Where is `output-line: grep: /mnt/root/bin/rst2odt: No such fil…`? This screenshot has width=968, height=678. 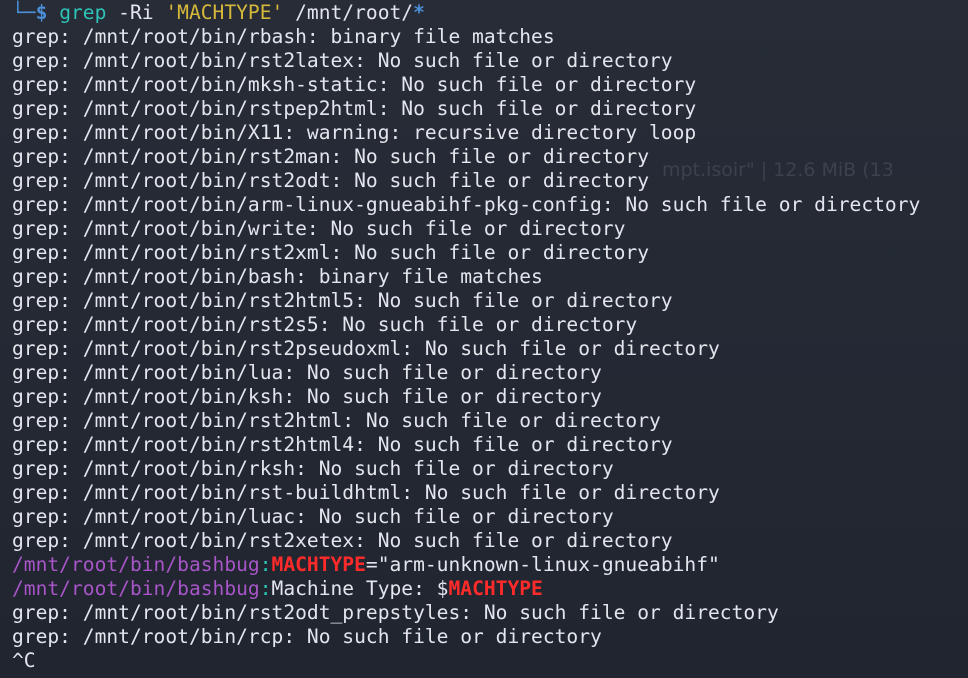
output-line: grep: /mnt/root/bin/rst2odt: No such fil… is located at coordinates (331, 180).